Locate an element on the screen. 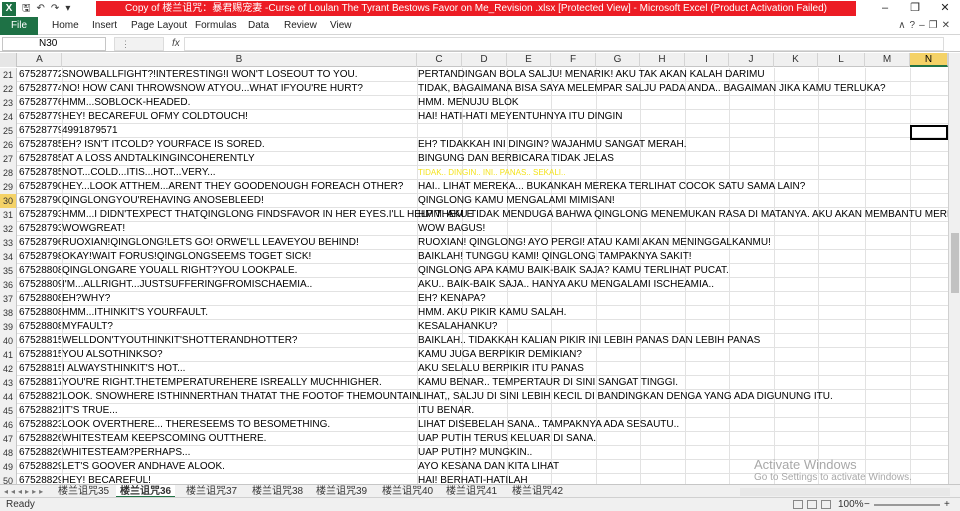 The width and height of the screenshot is (960, 511). cell-translation: TIDAK.. DINGIN.. INI.. PANAS.. SEKALI.. is located at coordinates (491, 173).